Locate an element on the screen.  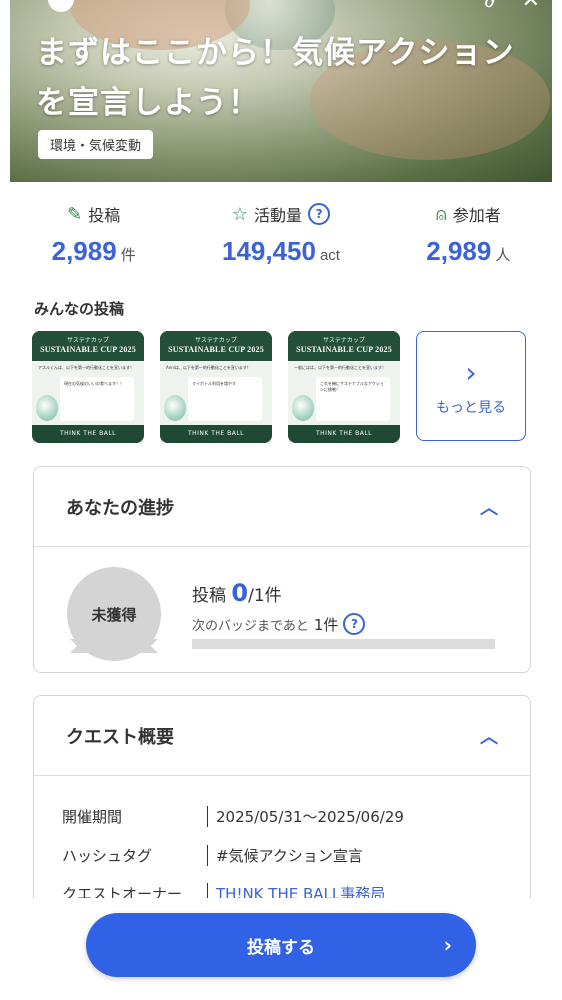
stats-row: ✎ 投稿 2,989 件 ☆ 活動量? 149,450 act ⍝ 参加者 2,989 人 is located at coordinates (281, 234).